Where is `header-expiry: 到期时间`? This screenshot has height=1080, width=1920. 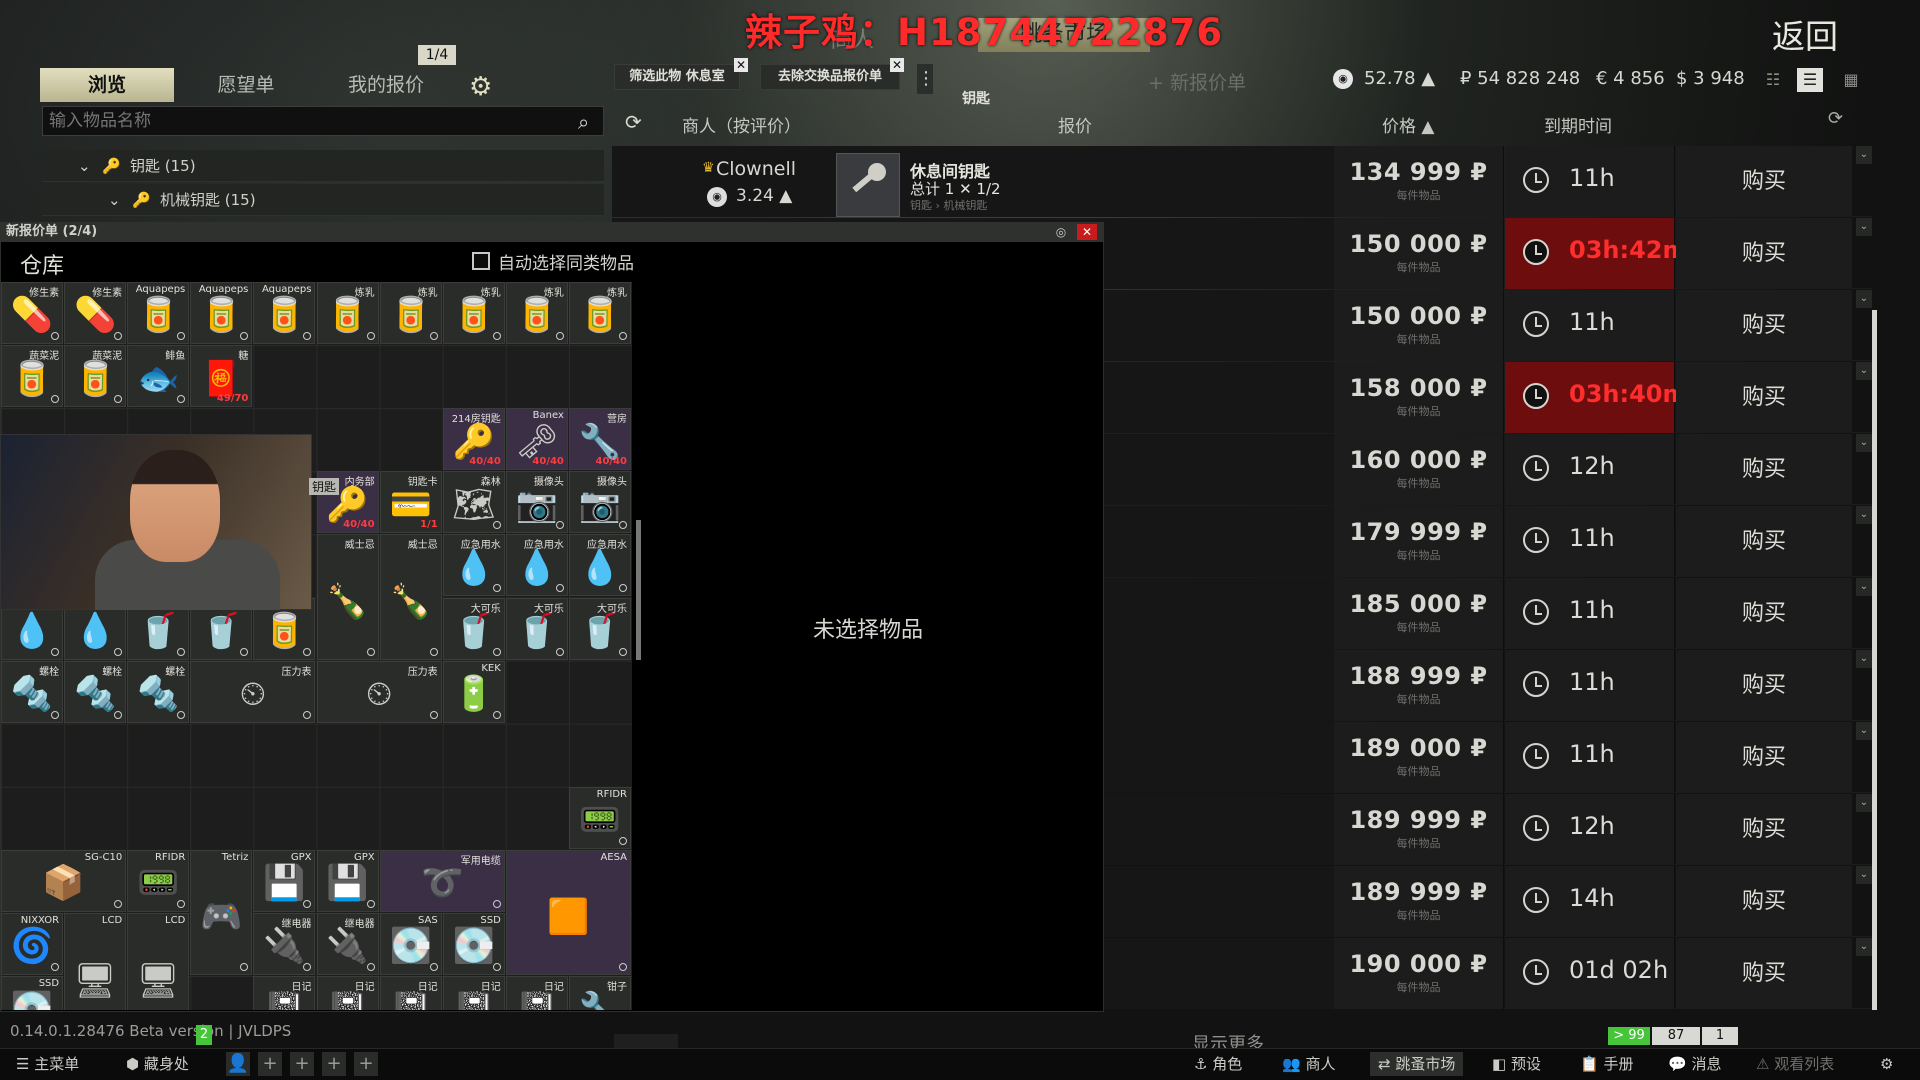 header-expiry: 到期时间 is located at coordinates (1578, 124).